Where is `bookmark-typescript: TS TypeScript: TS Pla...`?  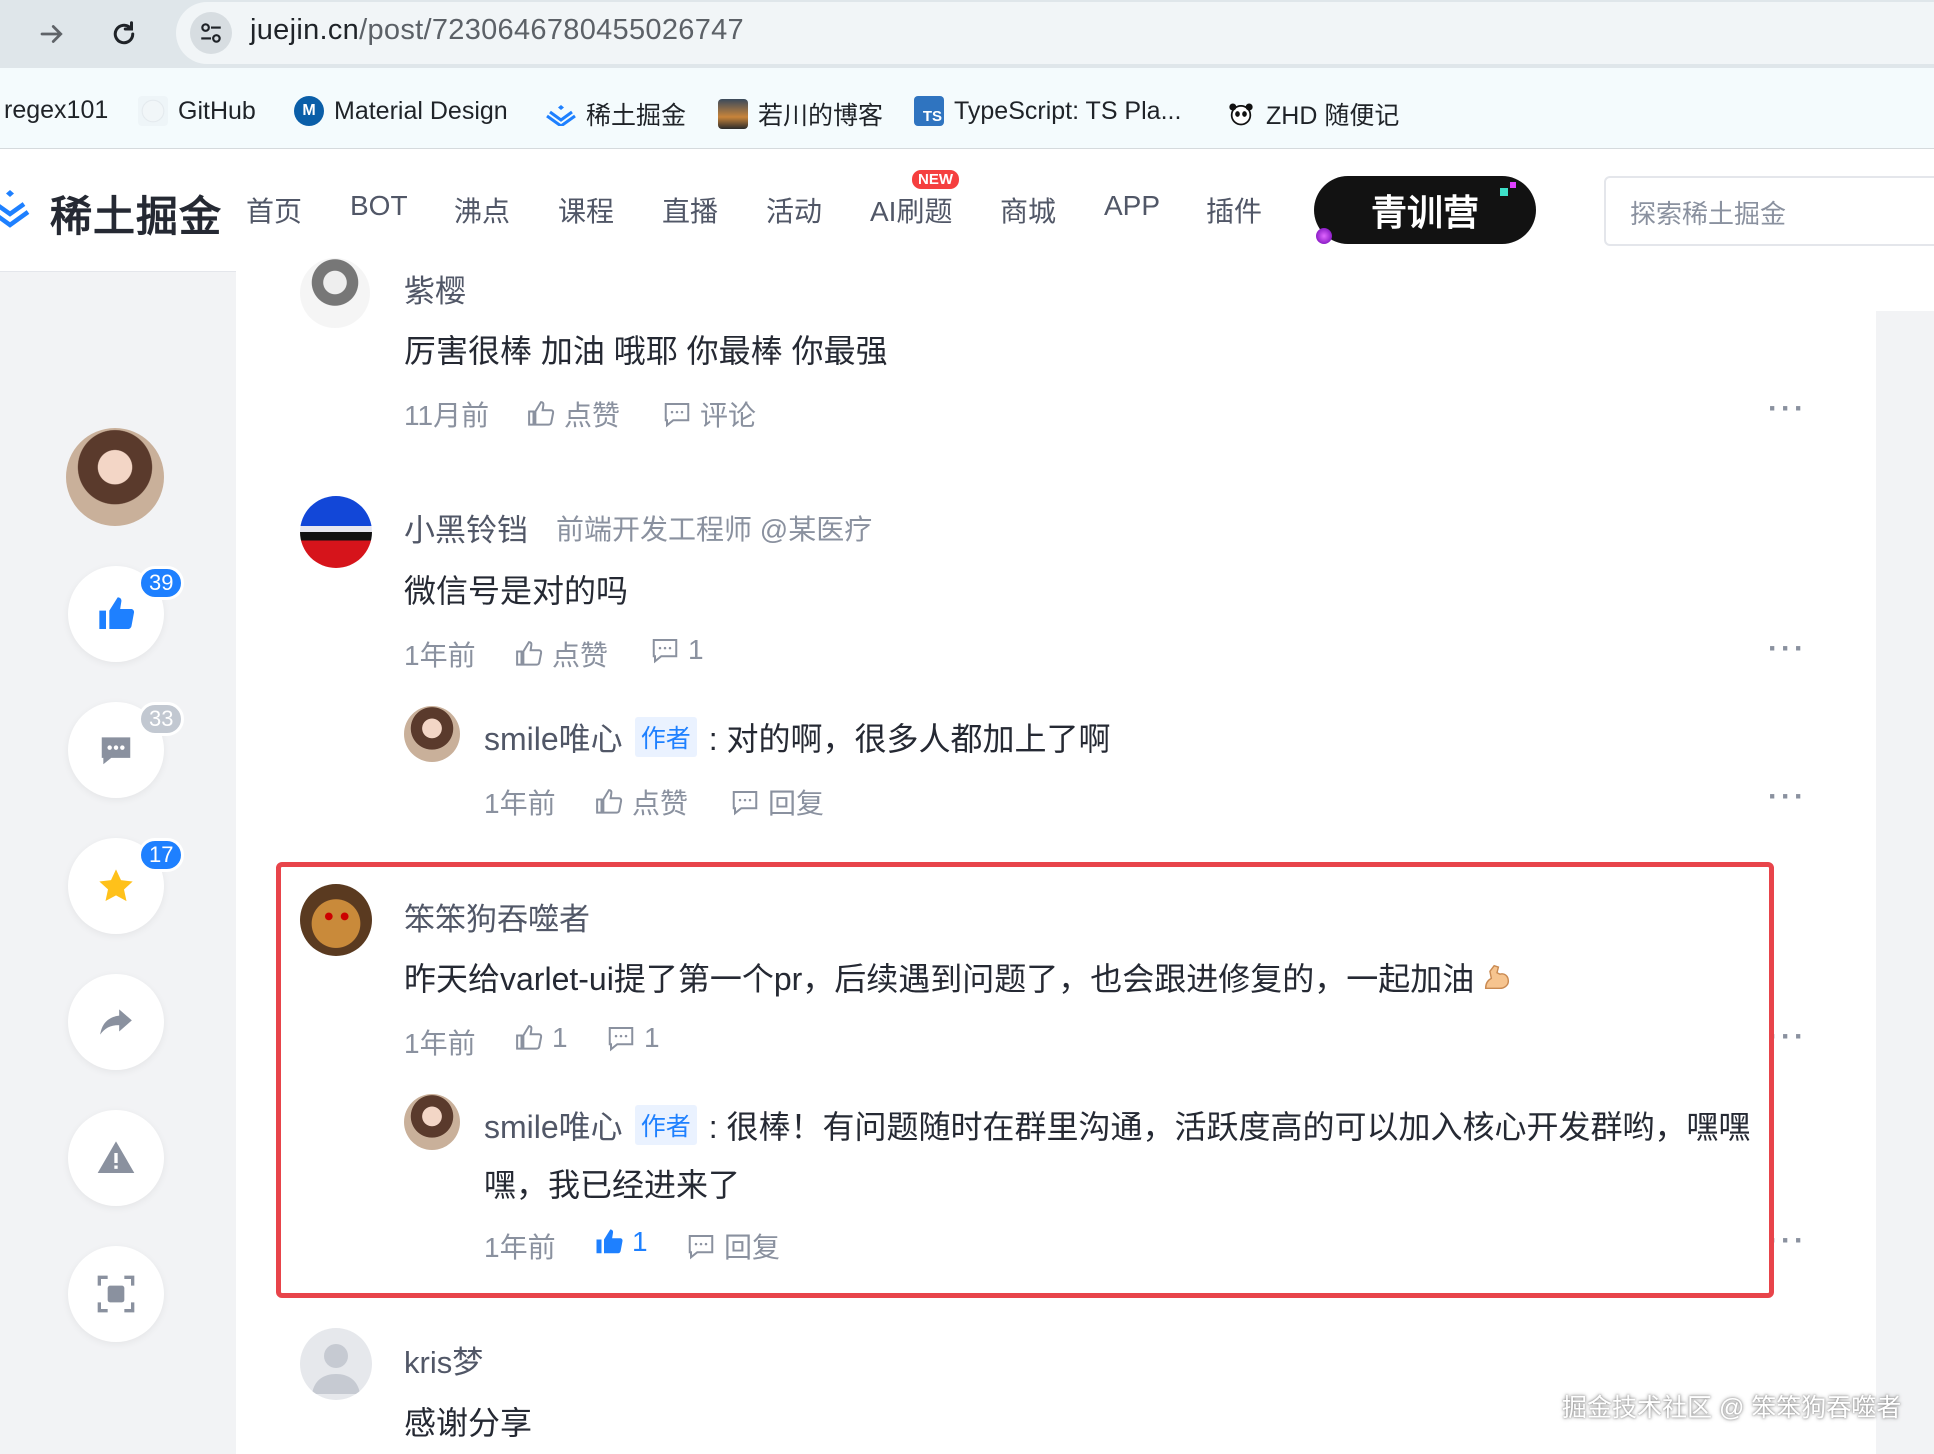
bookmark-typescript: TS TypeScript: TS Pla... is located at coordinates (1047, 111).